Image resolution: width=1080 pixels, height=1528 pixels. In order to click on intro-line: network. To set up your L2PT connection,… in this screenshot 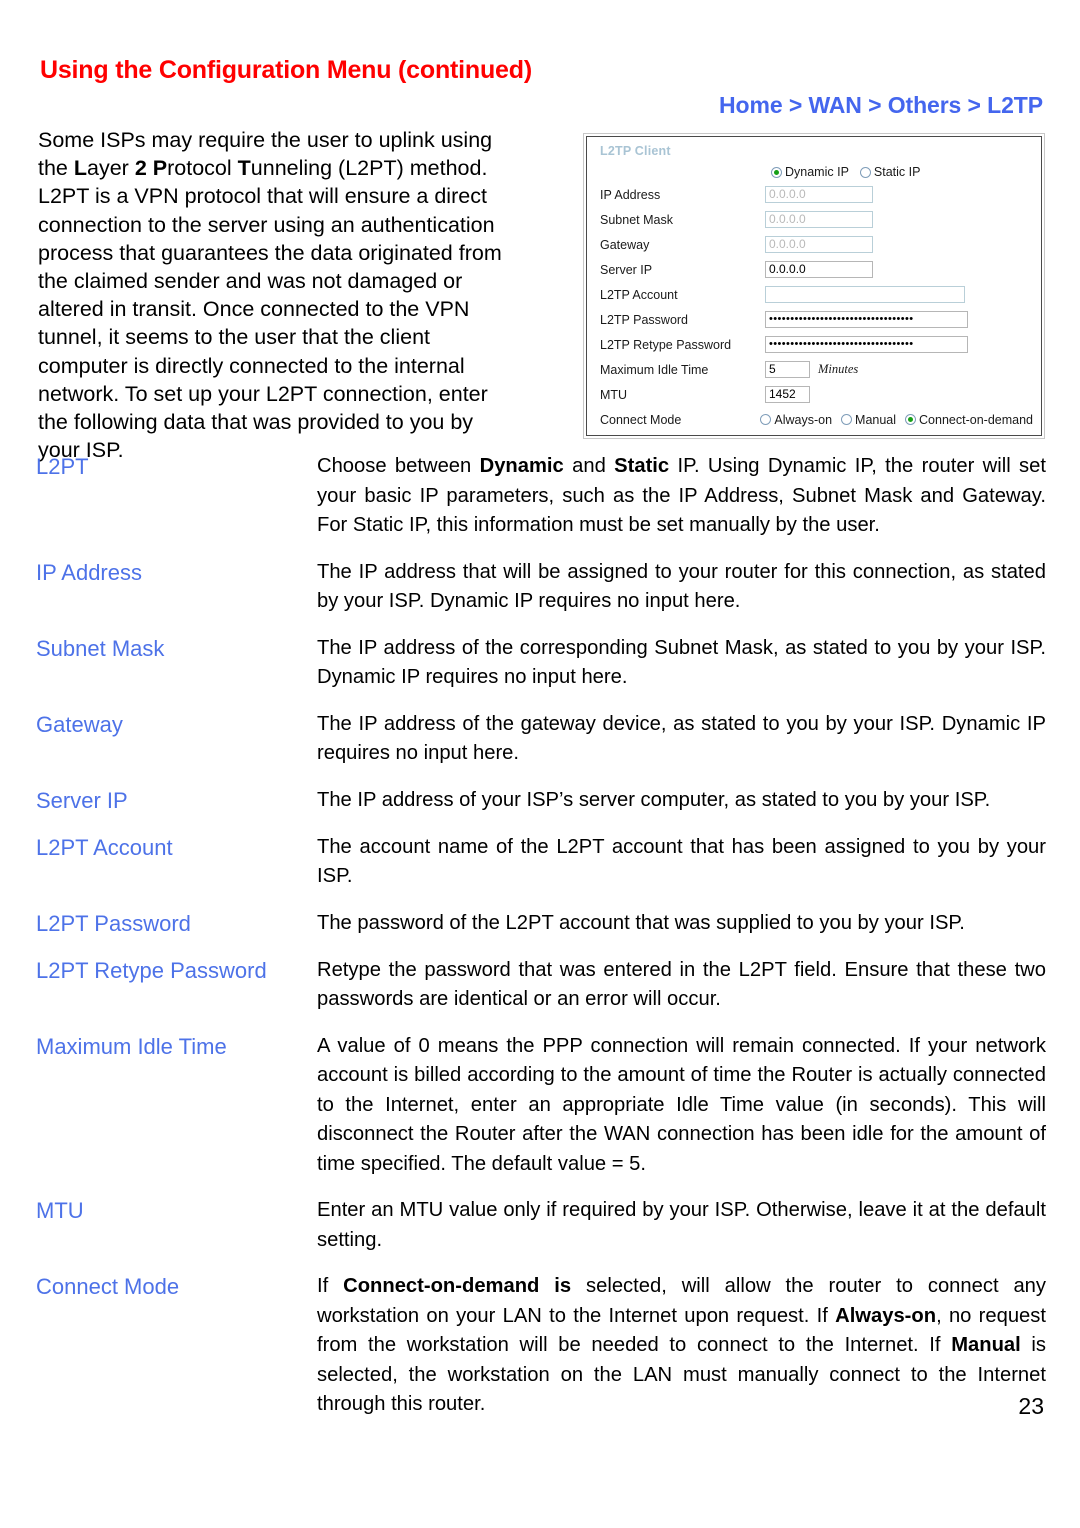, I will do `click(263, 393)`.